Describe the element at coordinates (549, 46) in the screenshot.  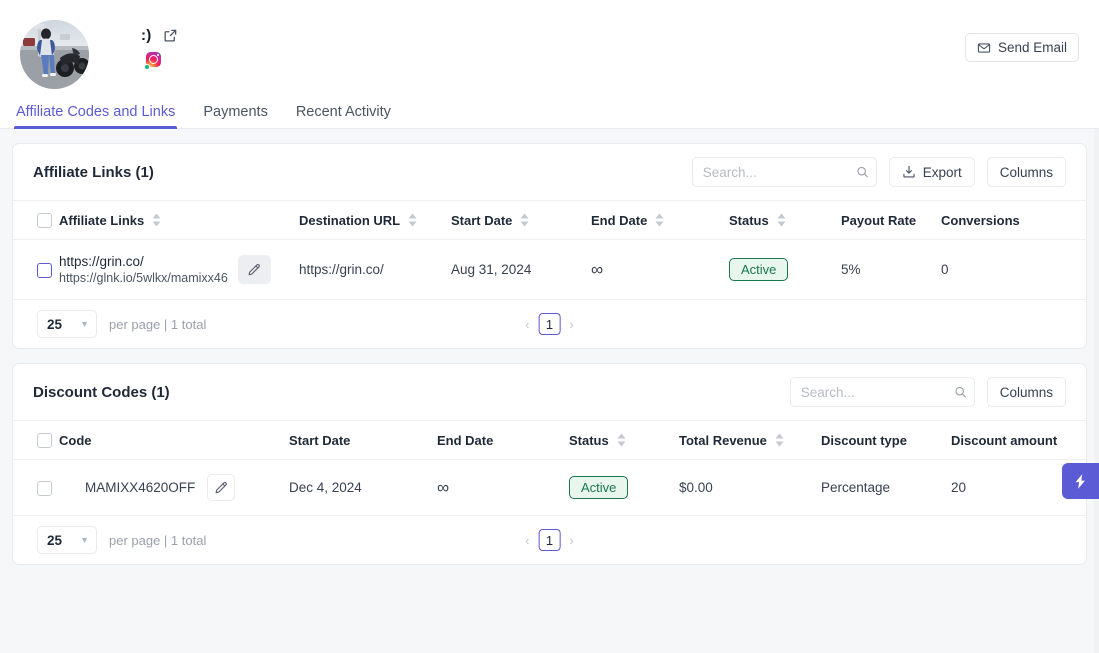
I see `profile-header: :) Send Email` at that location.